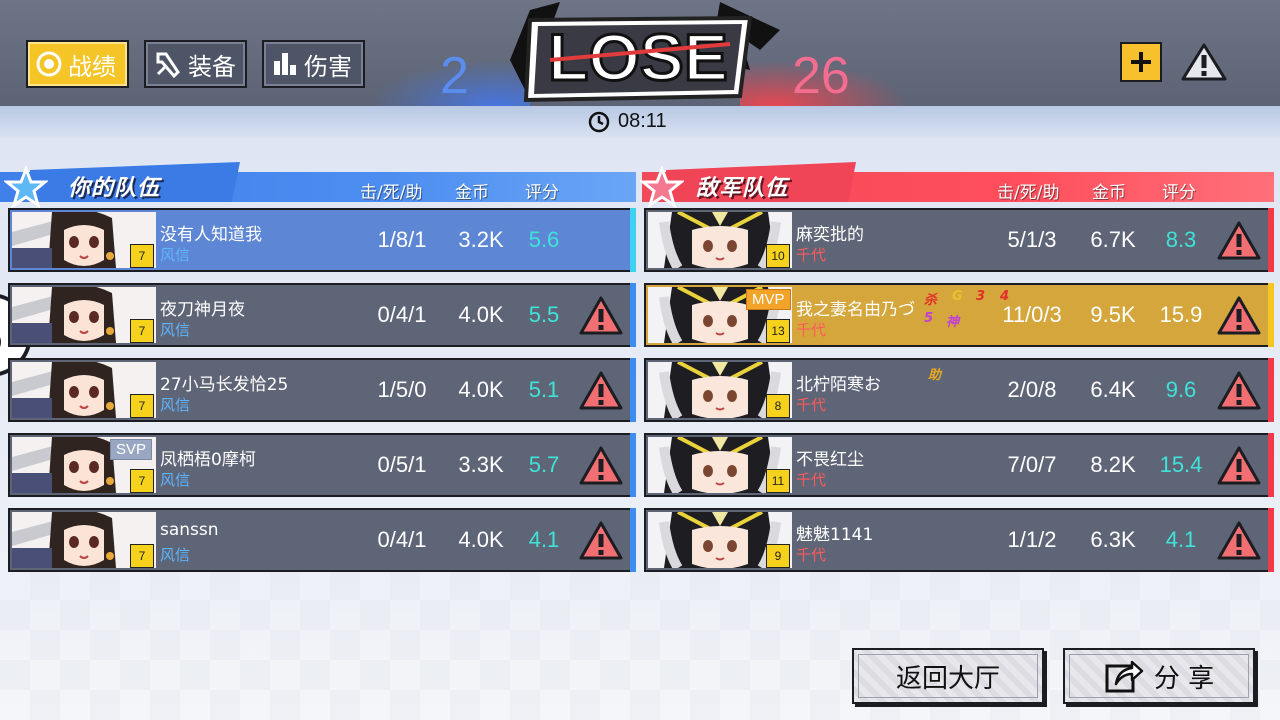  I want to click on player-kda: 7/0/7, so click(1032, 464).